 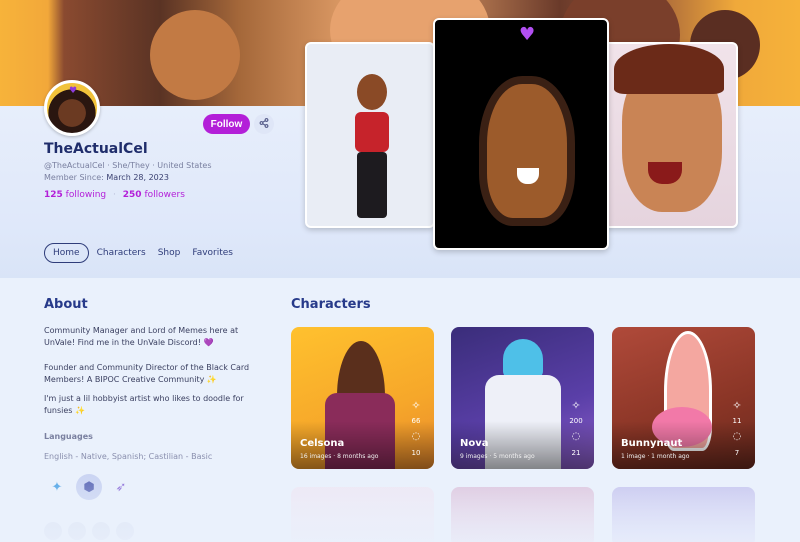 What do you see at coordinates (212, 253) in the screenshot?
I see `tab-favorites: Favorites` at bounding box center [212, 253].